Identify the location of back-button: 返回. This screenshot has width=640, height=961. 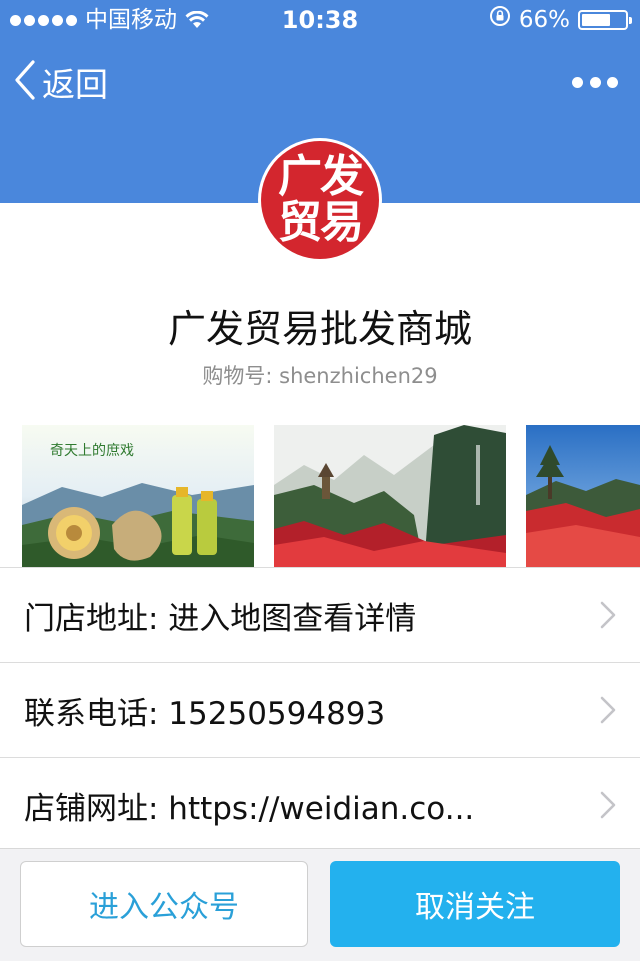
(61, 82).